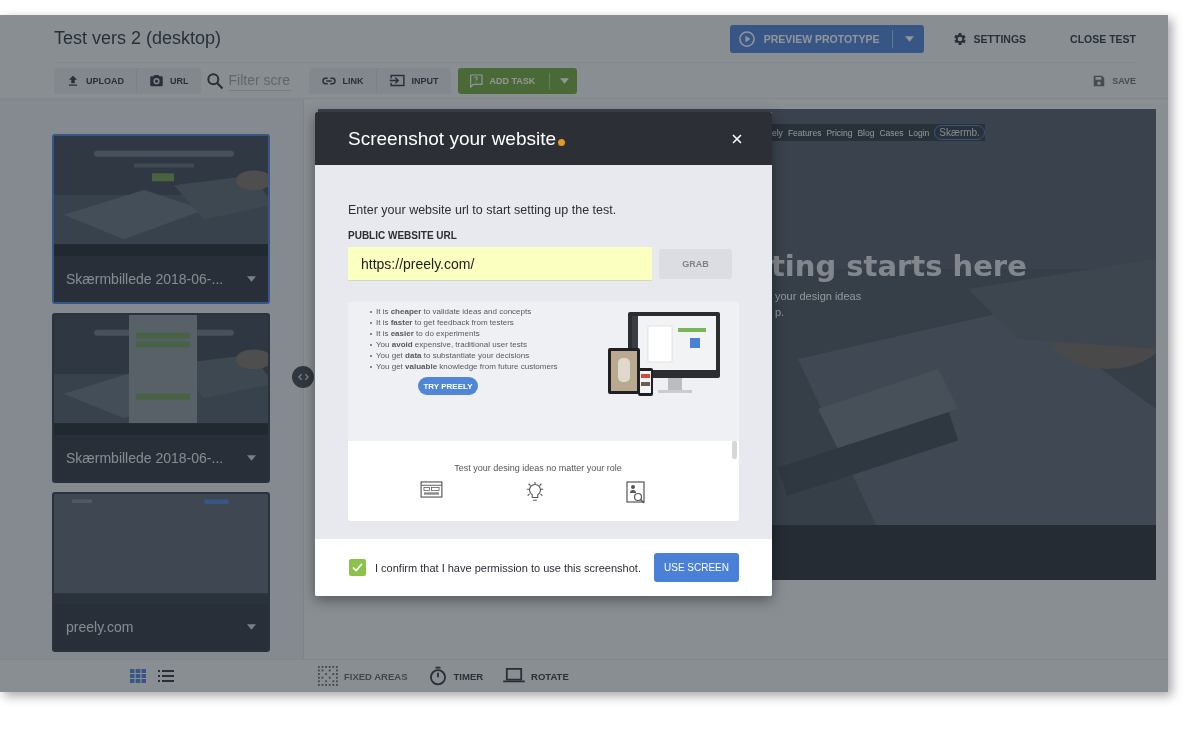  Describe the element at coordinates (448, 386) in the screenshot. I see `try-preely-button: TRY PREELY` at that location.